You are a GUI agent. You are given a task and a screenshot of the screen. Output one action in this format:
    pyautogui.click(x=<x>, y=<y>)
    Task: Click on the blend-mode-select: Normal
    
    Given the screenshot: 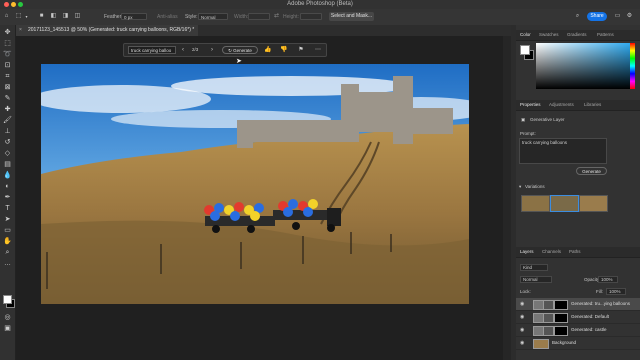 What is the action you would take?
    pyautogui.click(x=536, y=279)
    